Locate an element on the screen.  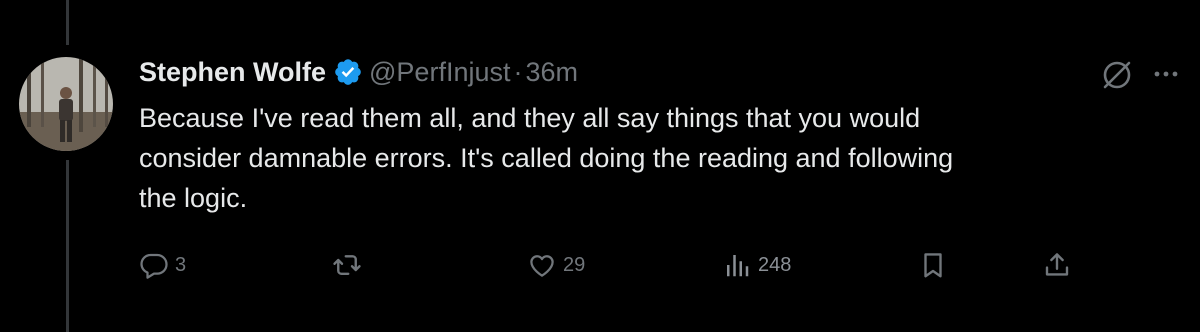
timestamp: 36m is located at coordinates (551, 72).